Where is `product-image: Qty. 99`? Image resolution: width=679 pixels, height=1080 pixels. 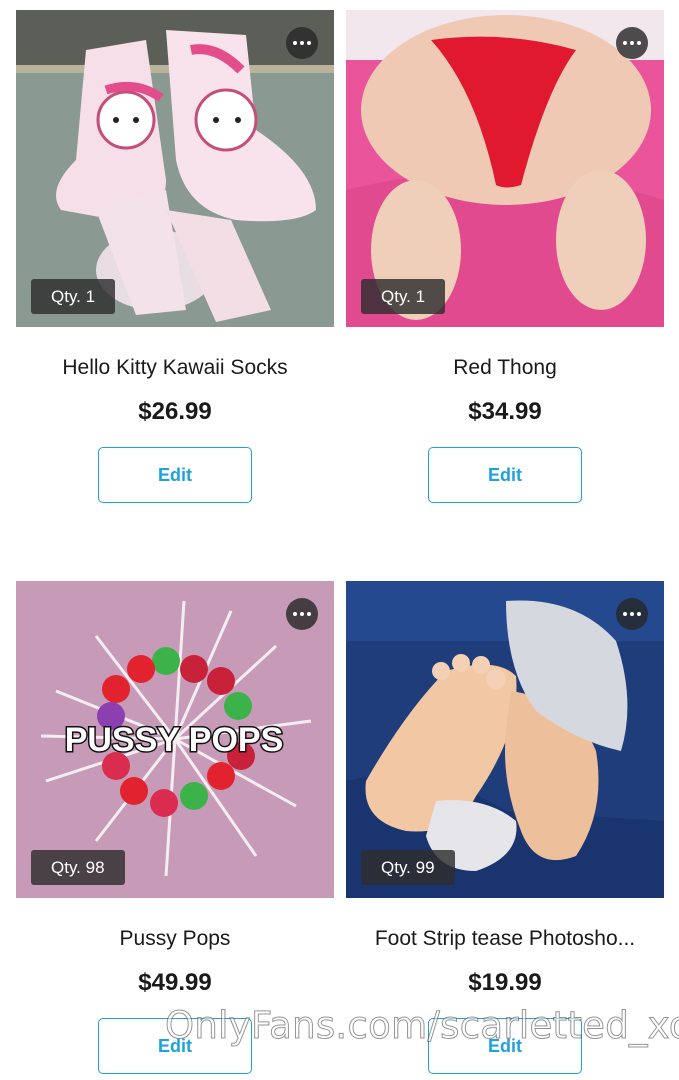 product-image: Qty. 99 is located at coordinates (505, 739).